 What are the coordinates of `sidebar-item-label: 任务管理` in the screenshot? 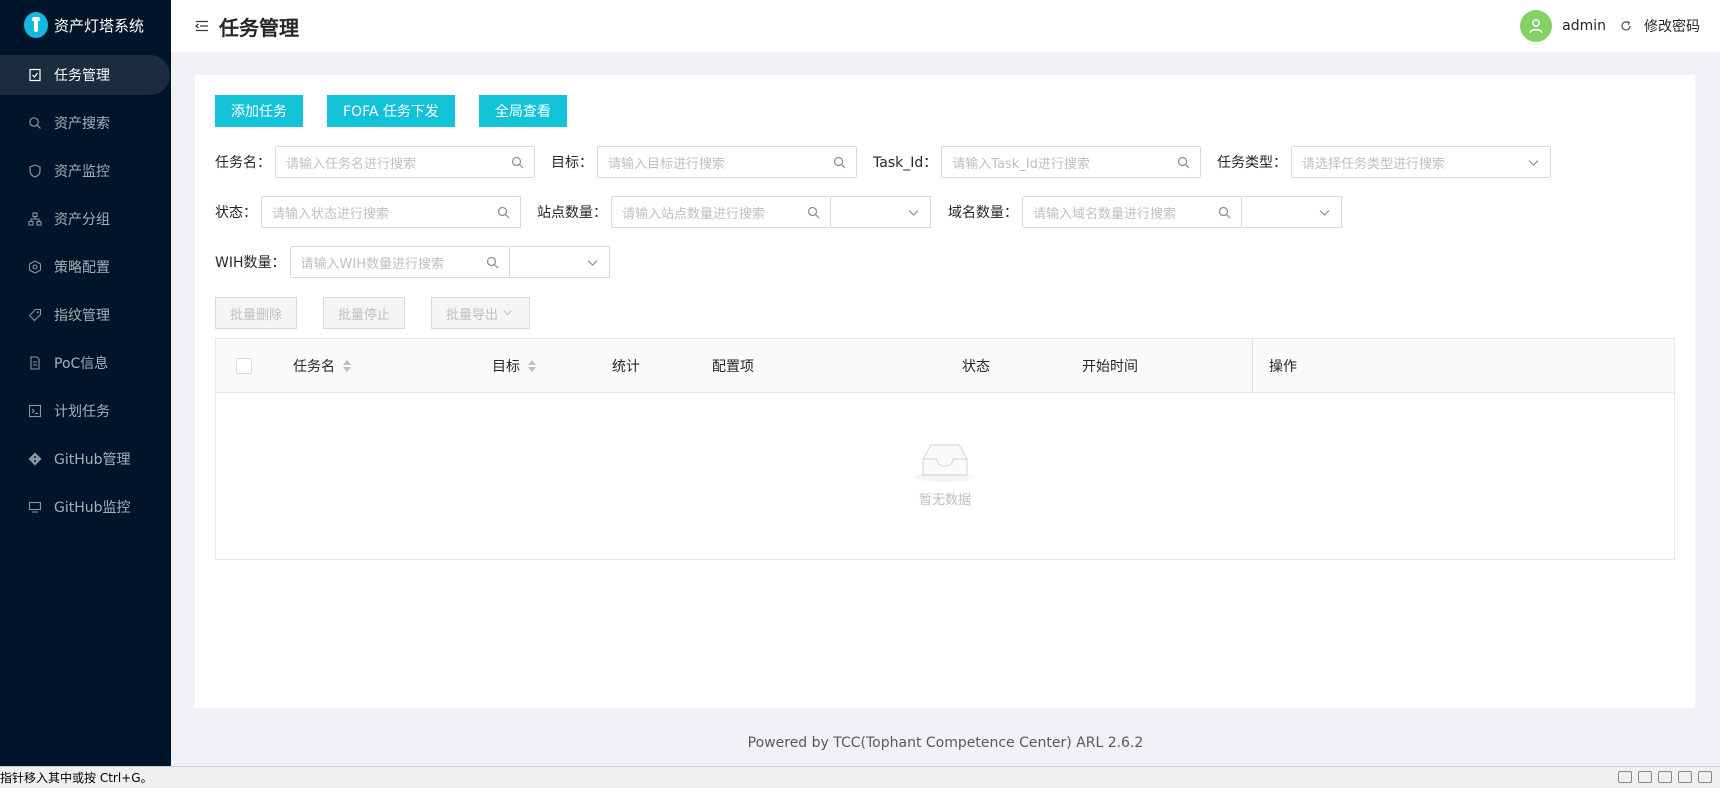 It's located at (82, 76).